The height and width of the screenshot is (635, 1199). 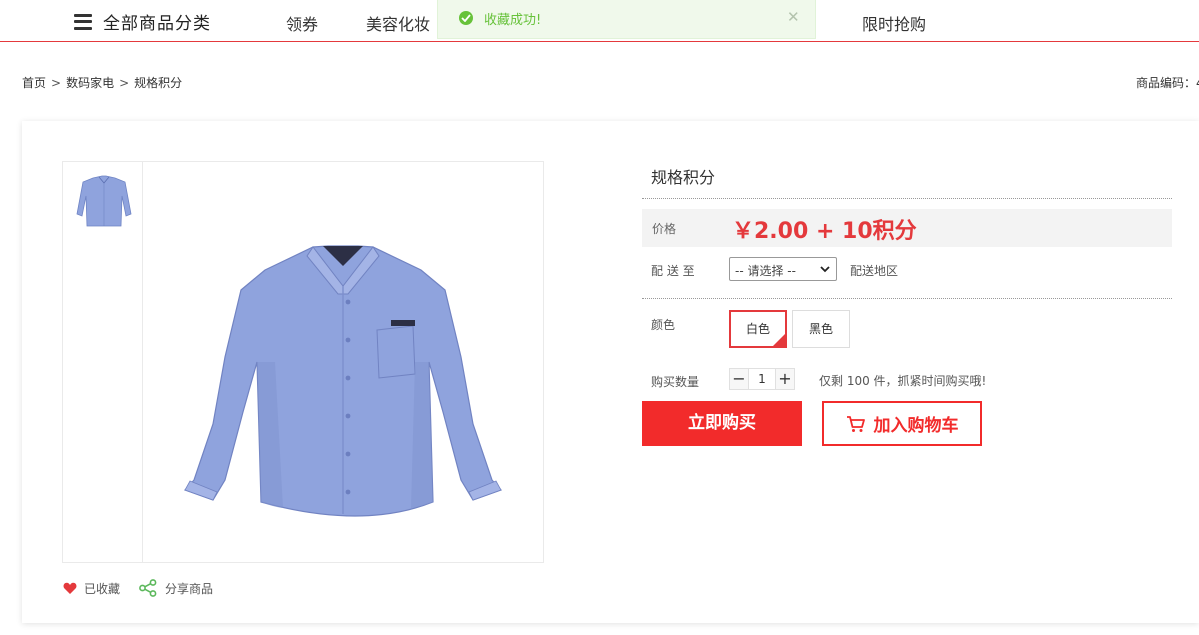 I want to click on breadcrumb: 首页 > 数码家电 > 规格积分, so click(x=102, y=82).